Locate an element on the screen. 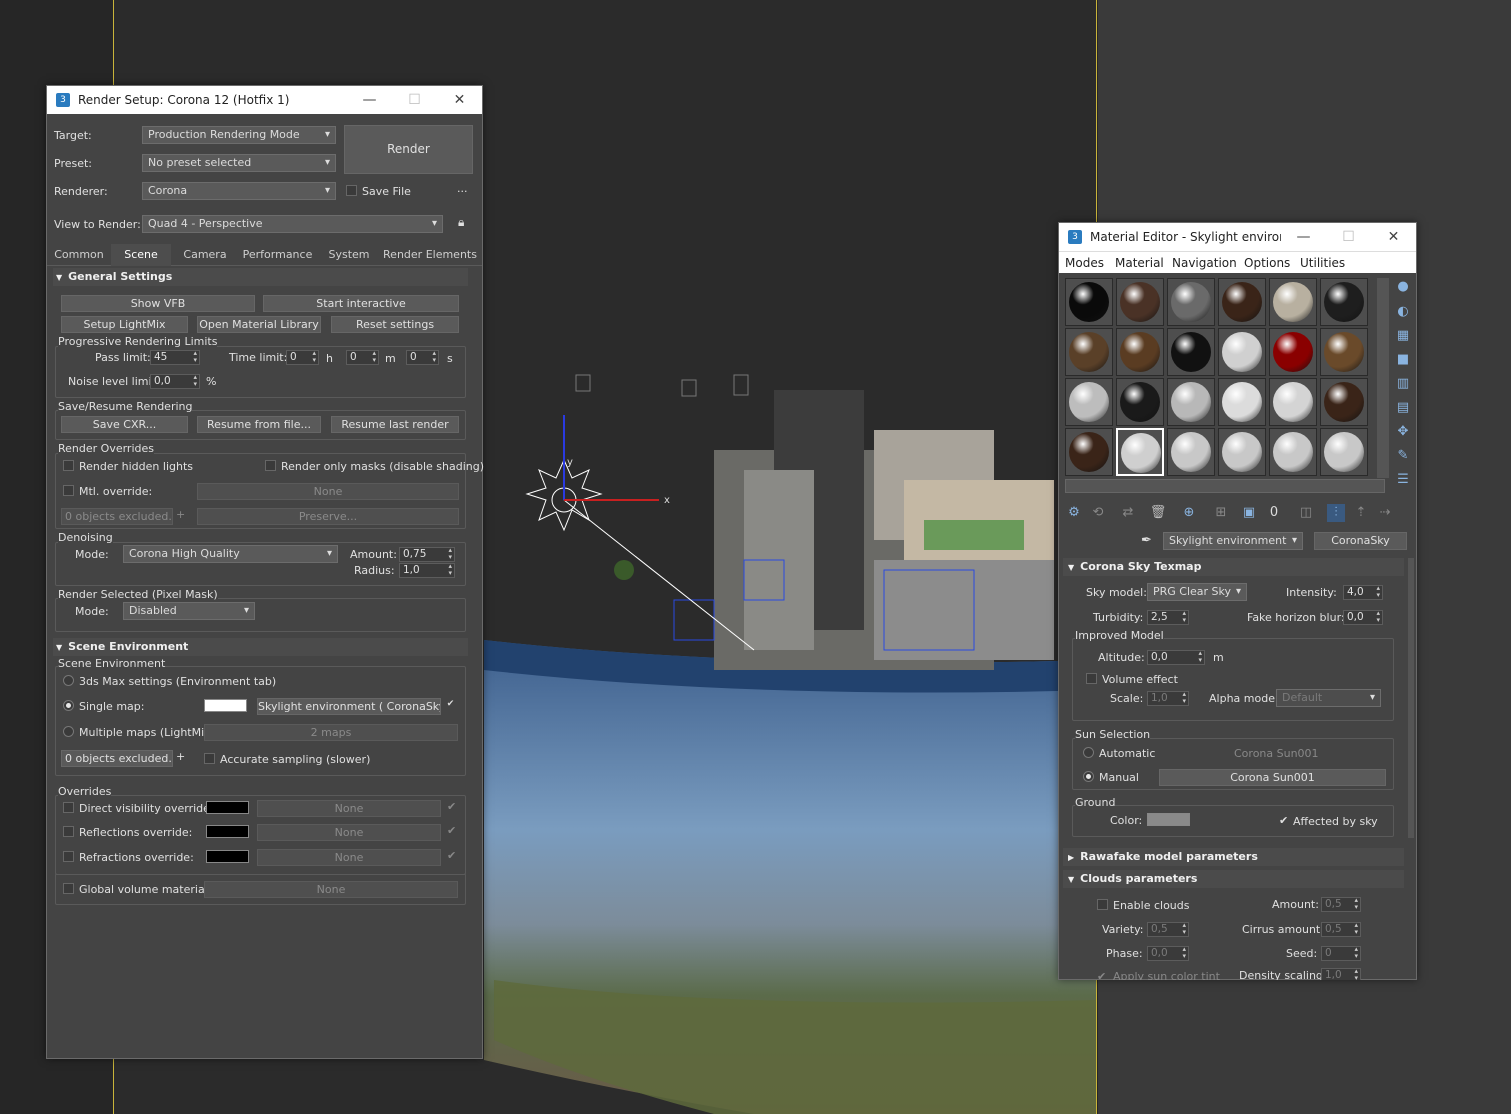 The image size is (1511, 1114). volume-effect-checkbox is located at coordinates (1091, 678).